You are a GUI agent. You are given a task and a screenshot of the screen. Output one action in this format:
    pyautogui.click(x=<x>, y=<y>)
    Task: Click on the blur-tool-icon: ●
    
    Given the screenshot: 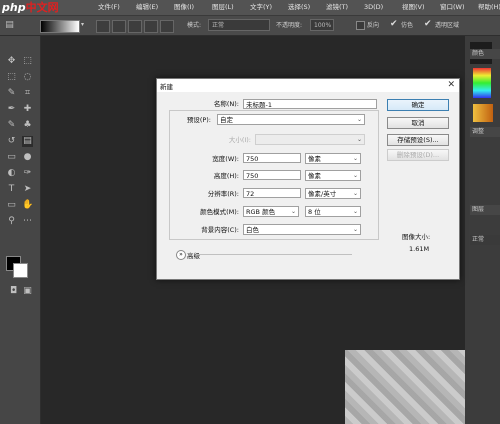 What is the action you would take?
    pyautogui.click(x=27, y=157)
    